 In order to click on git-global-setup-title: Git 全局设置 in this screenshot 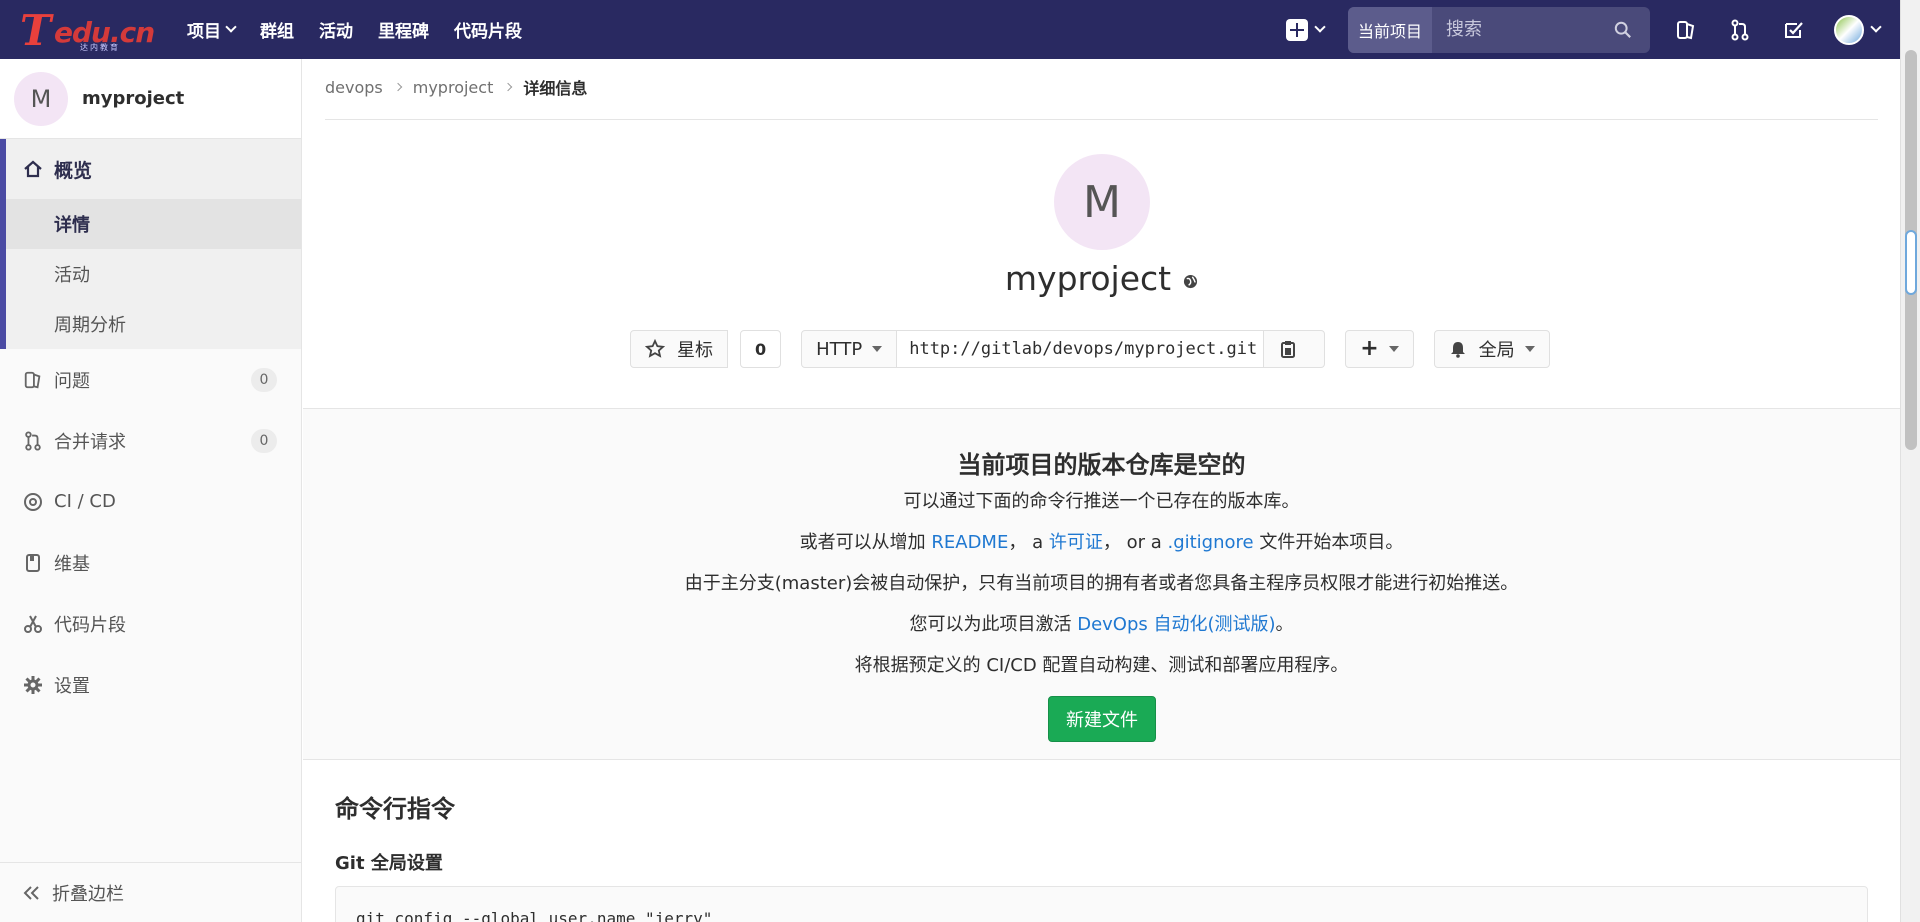, I will do `click(389, 863)`.